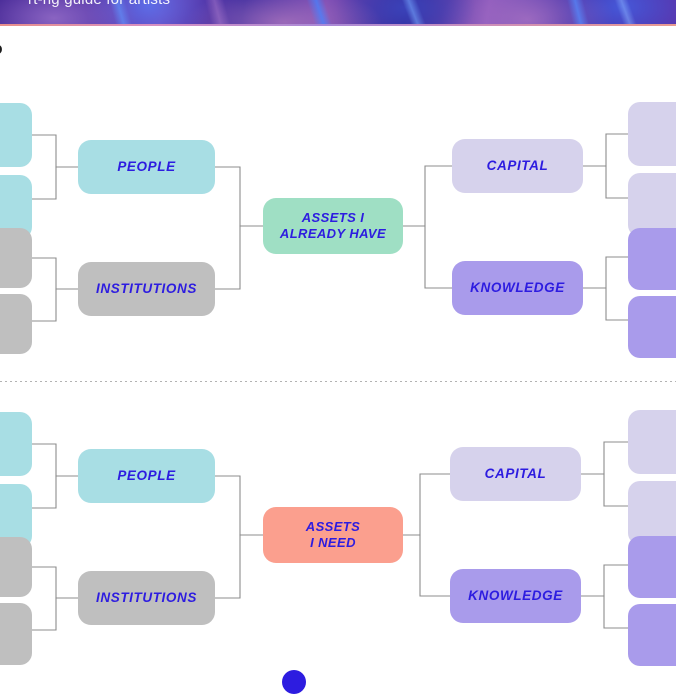 This screenshot has width=676, height=694. Describe the element at coordinates (517, 288) in the screenshot. I see `node-knowledge-top: KNOWLEDGE` at that location.